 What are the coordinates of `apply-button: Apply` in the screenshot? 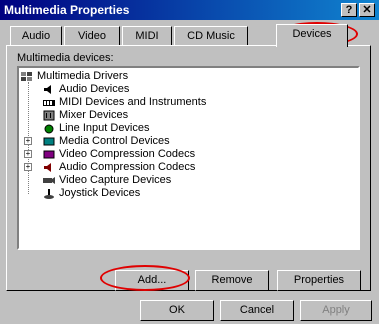 It's located at (336, 310).